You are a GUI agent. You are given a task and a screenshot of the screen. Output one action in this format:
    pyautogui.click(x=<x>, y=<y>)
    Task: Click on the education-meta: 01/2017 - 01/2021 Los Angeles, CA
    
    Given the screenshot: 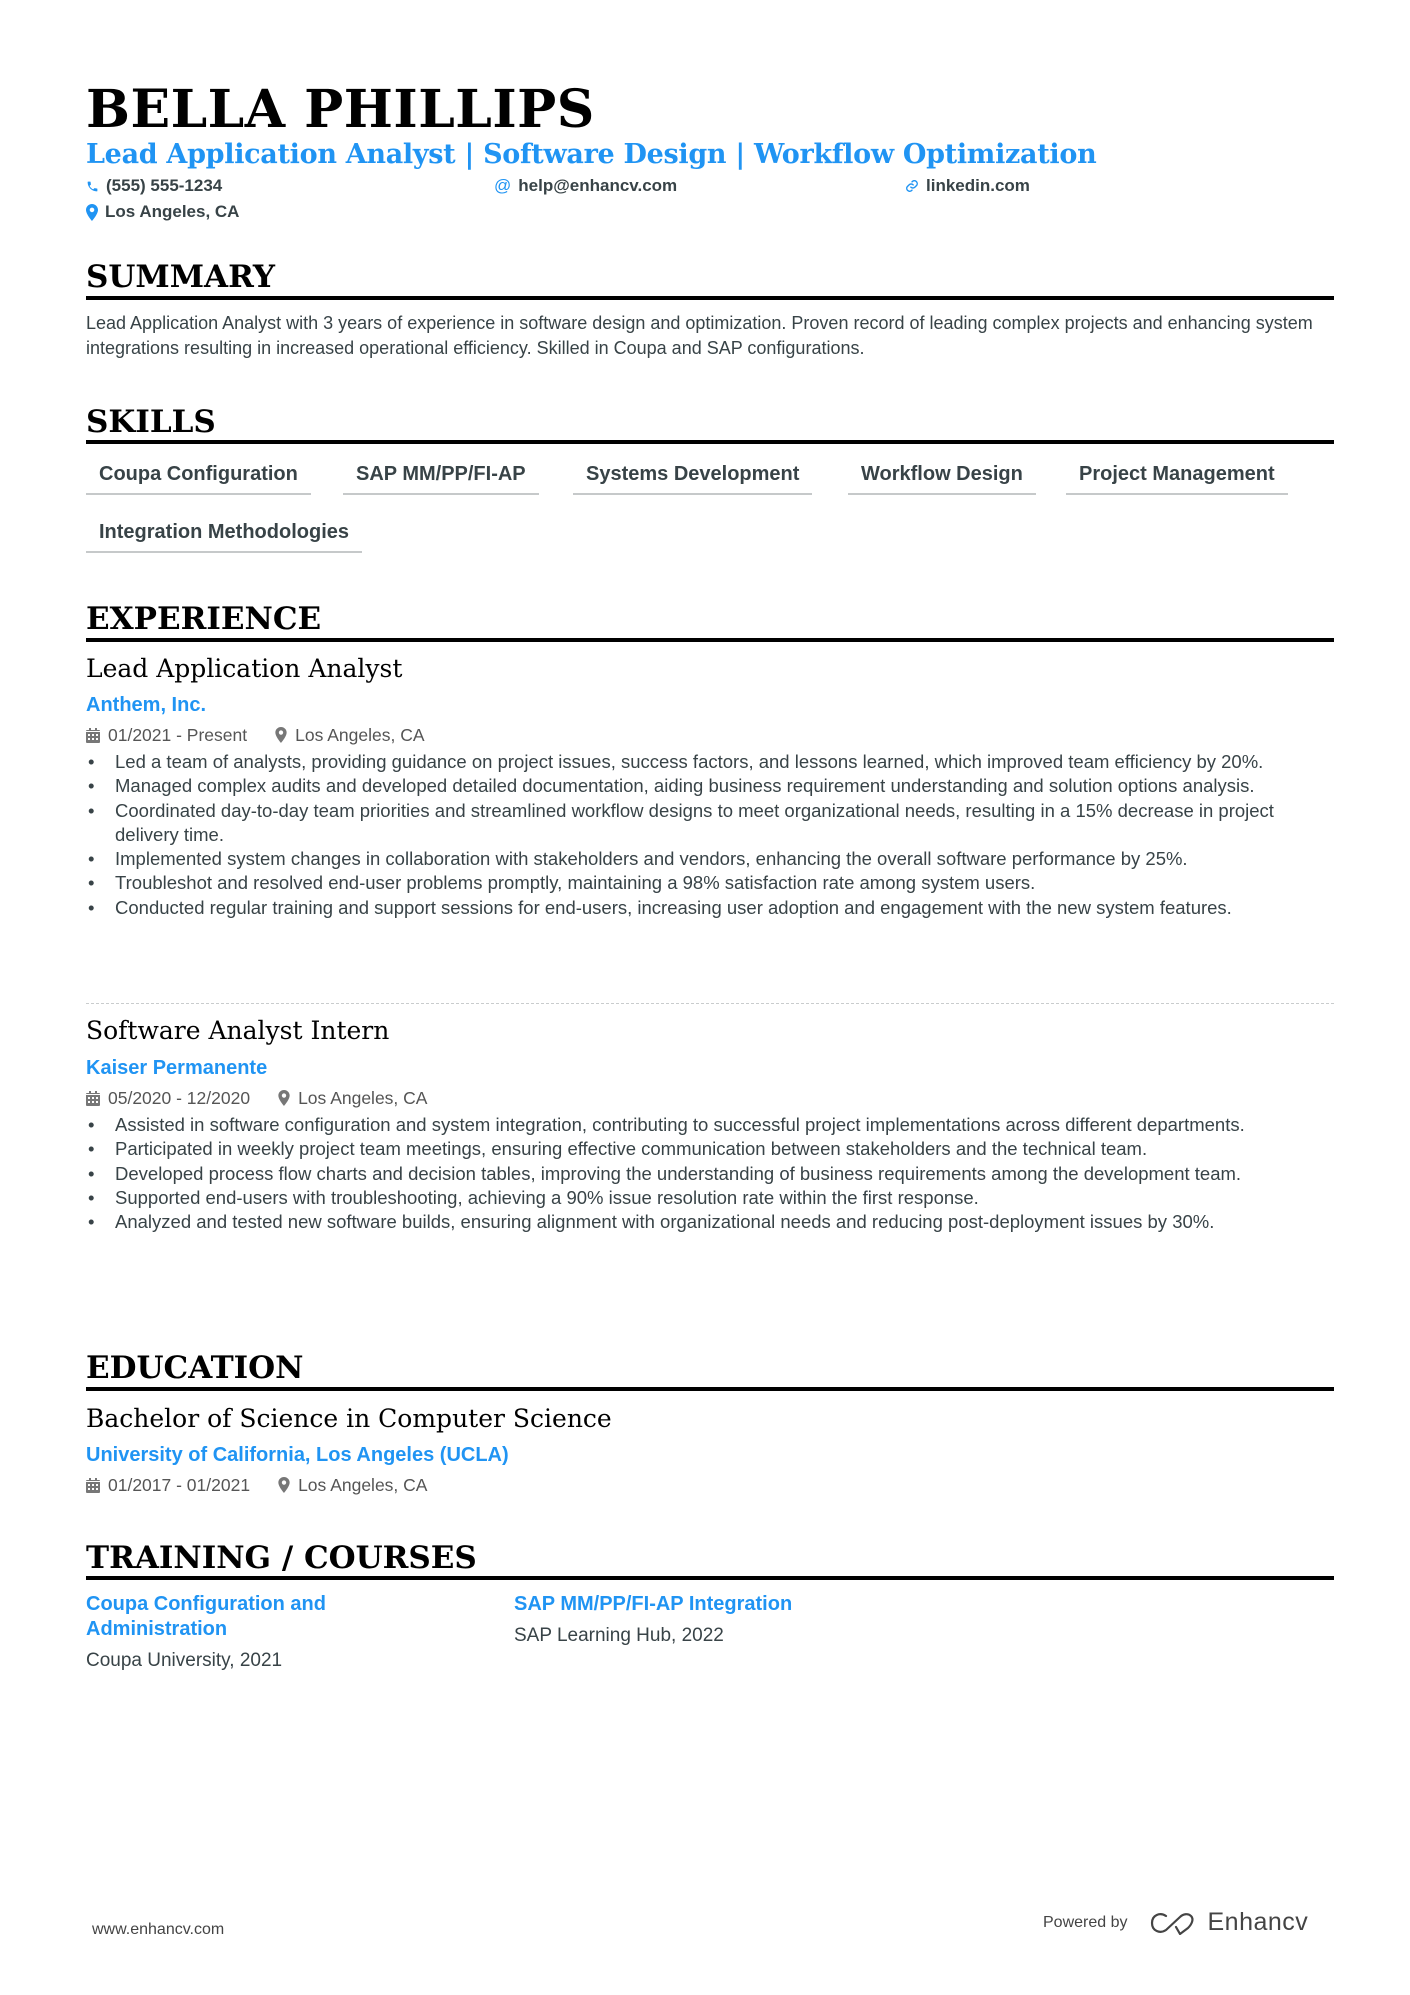 What is the action you would take?
    pyautogui.click(x=270, y=1485)
    